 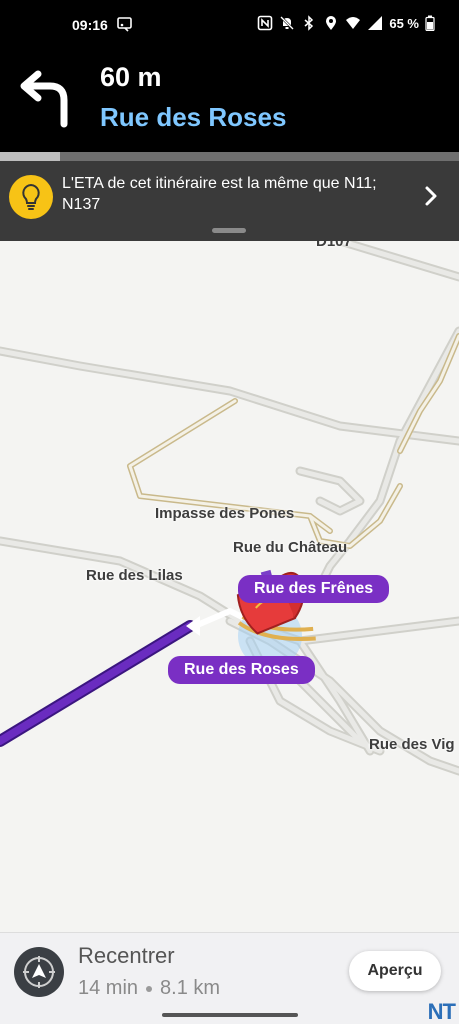 I want to click on bluetooth-icon, so click(x=309, y=23).